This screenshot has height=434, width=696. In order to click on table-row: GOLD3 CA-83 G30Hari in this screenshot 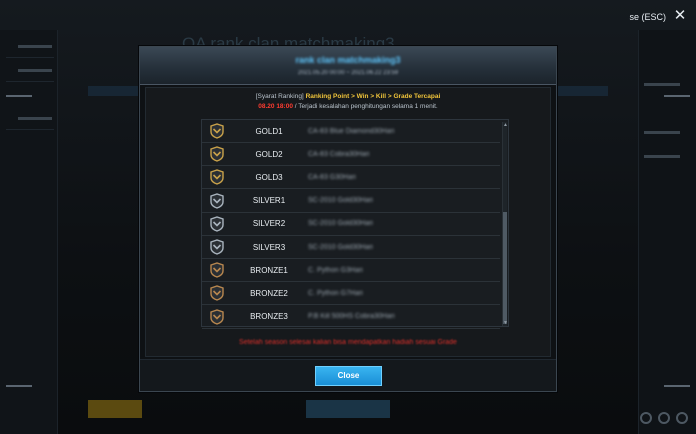, I will do `click(351, 178)`.